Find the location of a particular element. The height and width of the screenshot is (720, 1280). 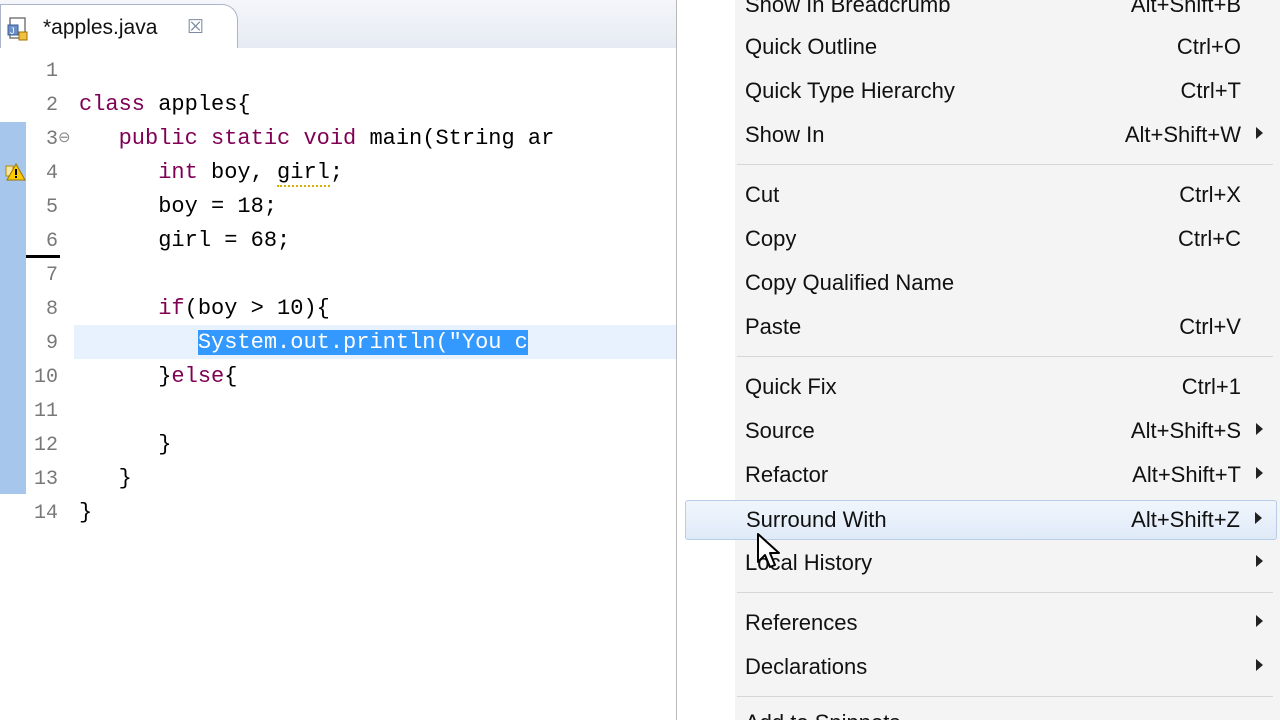

menu-item-source: Source Alt+Shift+S is located at coordinates (981, 432).